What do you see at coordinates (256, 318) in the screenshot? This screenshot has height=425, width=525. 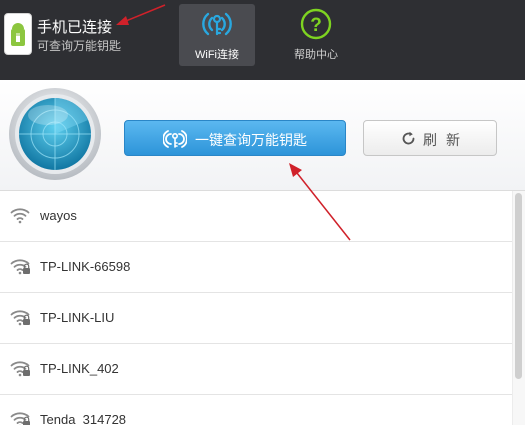 I see `network-row: TP-LINK-LIU` at bounding box center [256, 318].